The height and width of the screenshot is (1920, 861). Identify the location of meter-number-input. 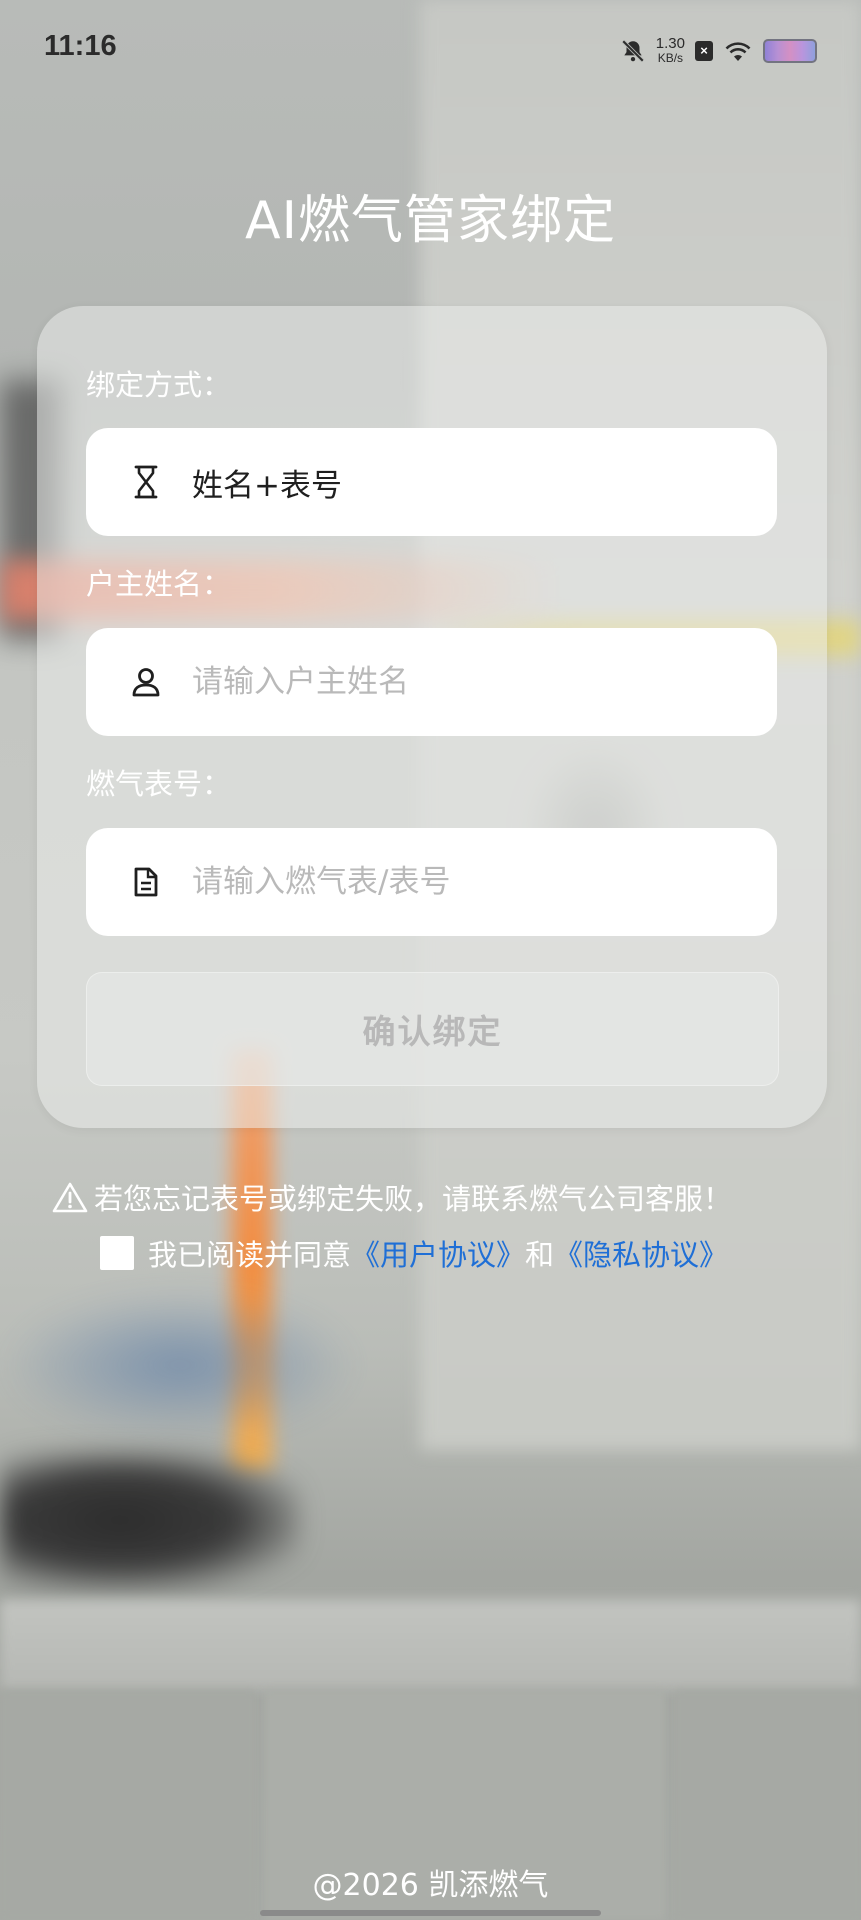
(472, 882).